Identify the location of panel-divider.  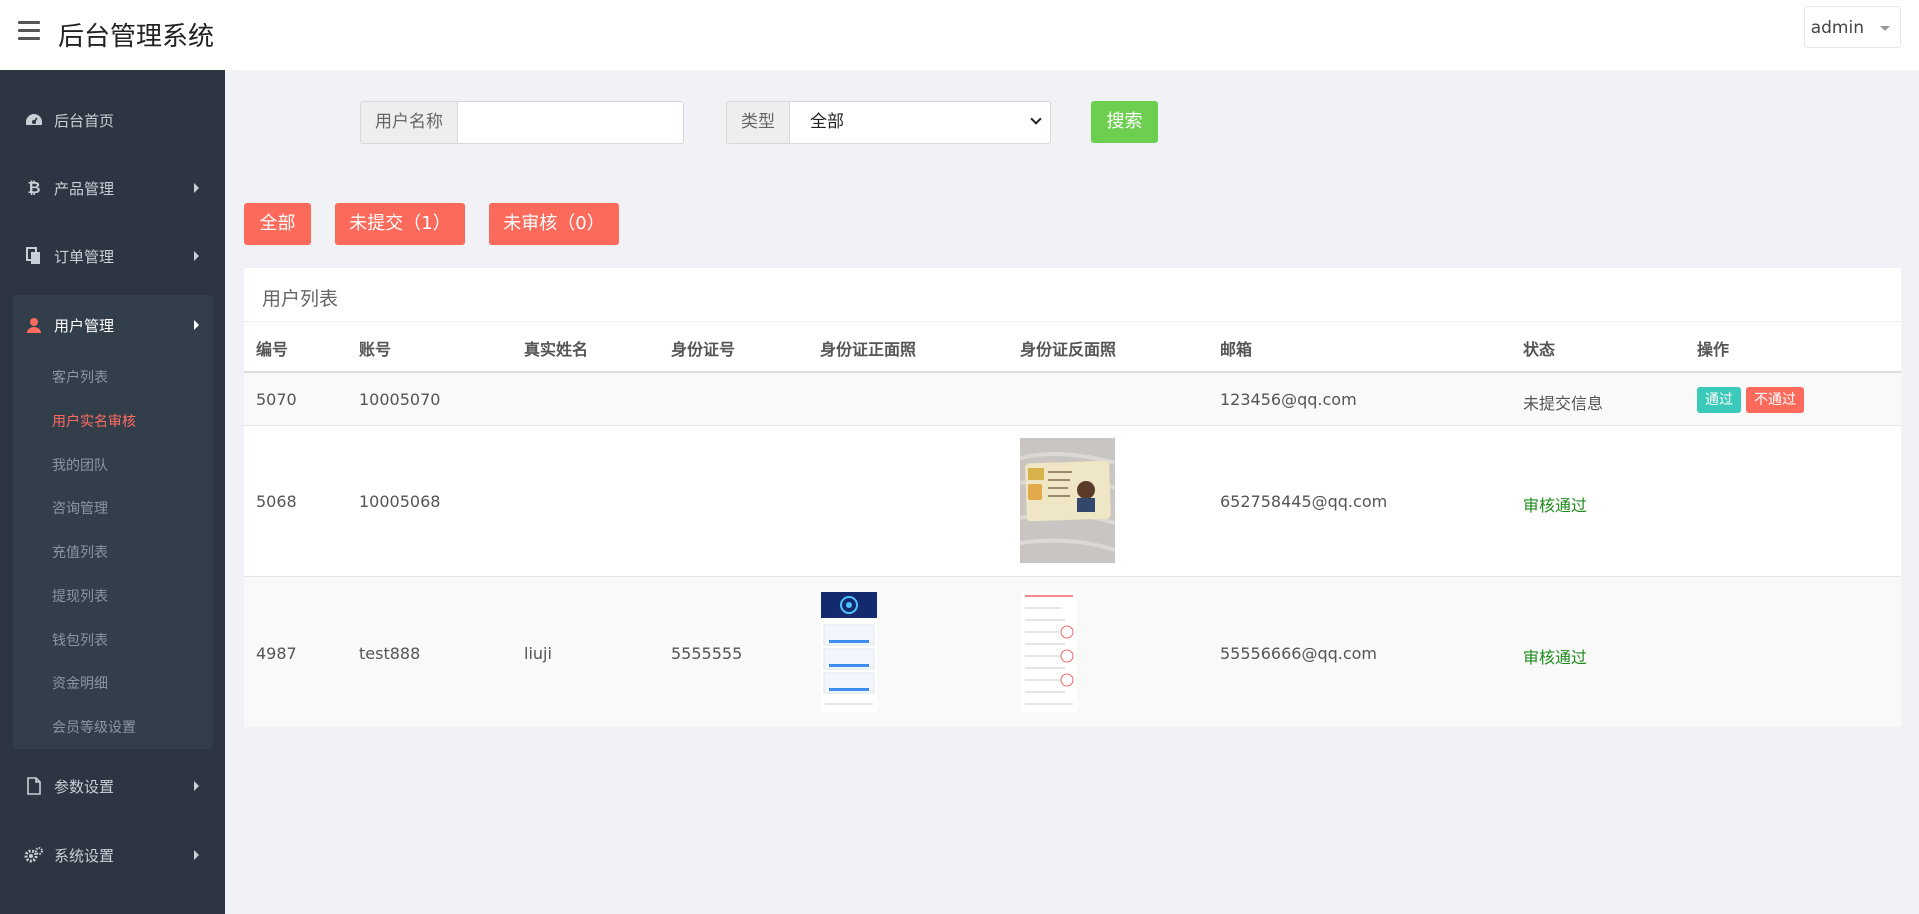
(1072, 321).